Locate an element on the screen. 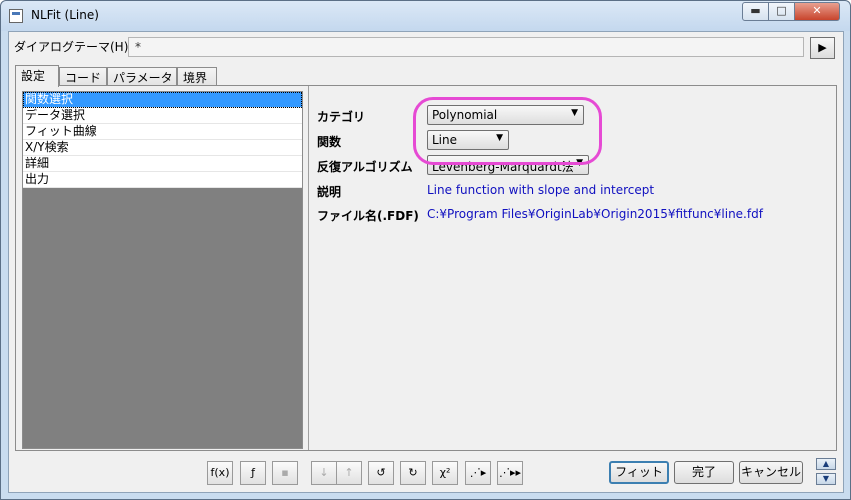 This screenshot has width=851, height=500. one-iteration-icon: ⋰▸ is located at coordinates (478, 473).